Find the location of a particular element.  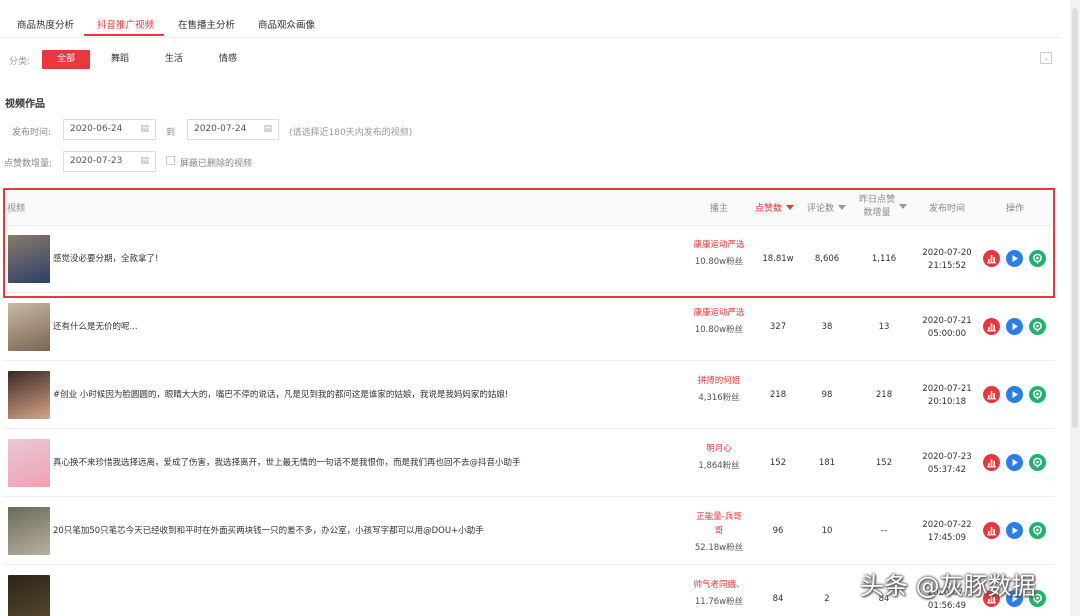

publish-clock: 05:00:00 is located at coordinates (947, 334).